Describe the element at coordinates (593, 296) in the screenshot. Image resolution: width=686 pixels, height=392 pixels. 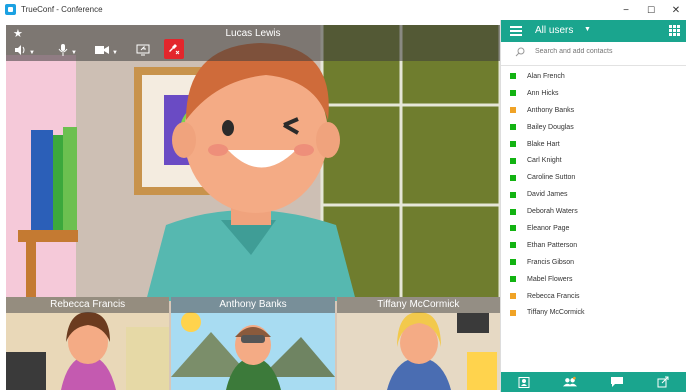
I see `contact-item: Rebecca Francis` at that location.